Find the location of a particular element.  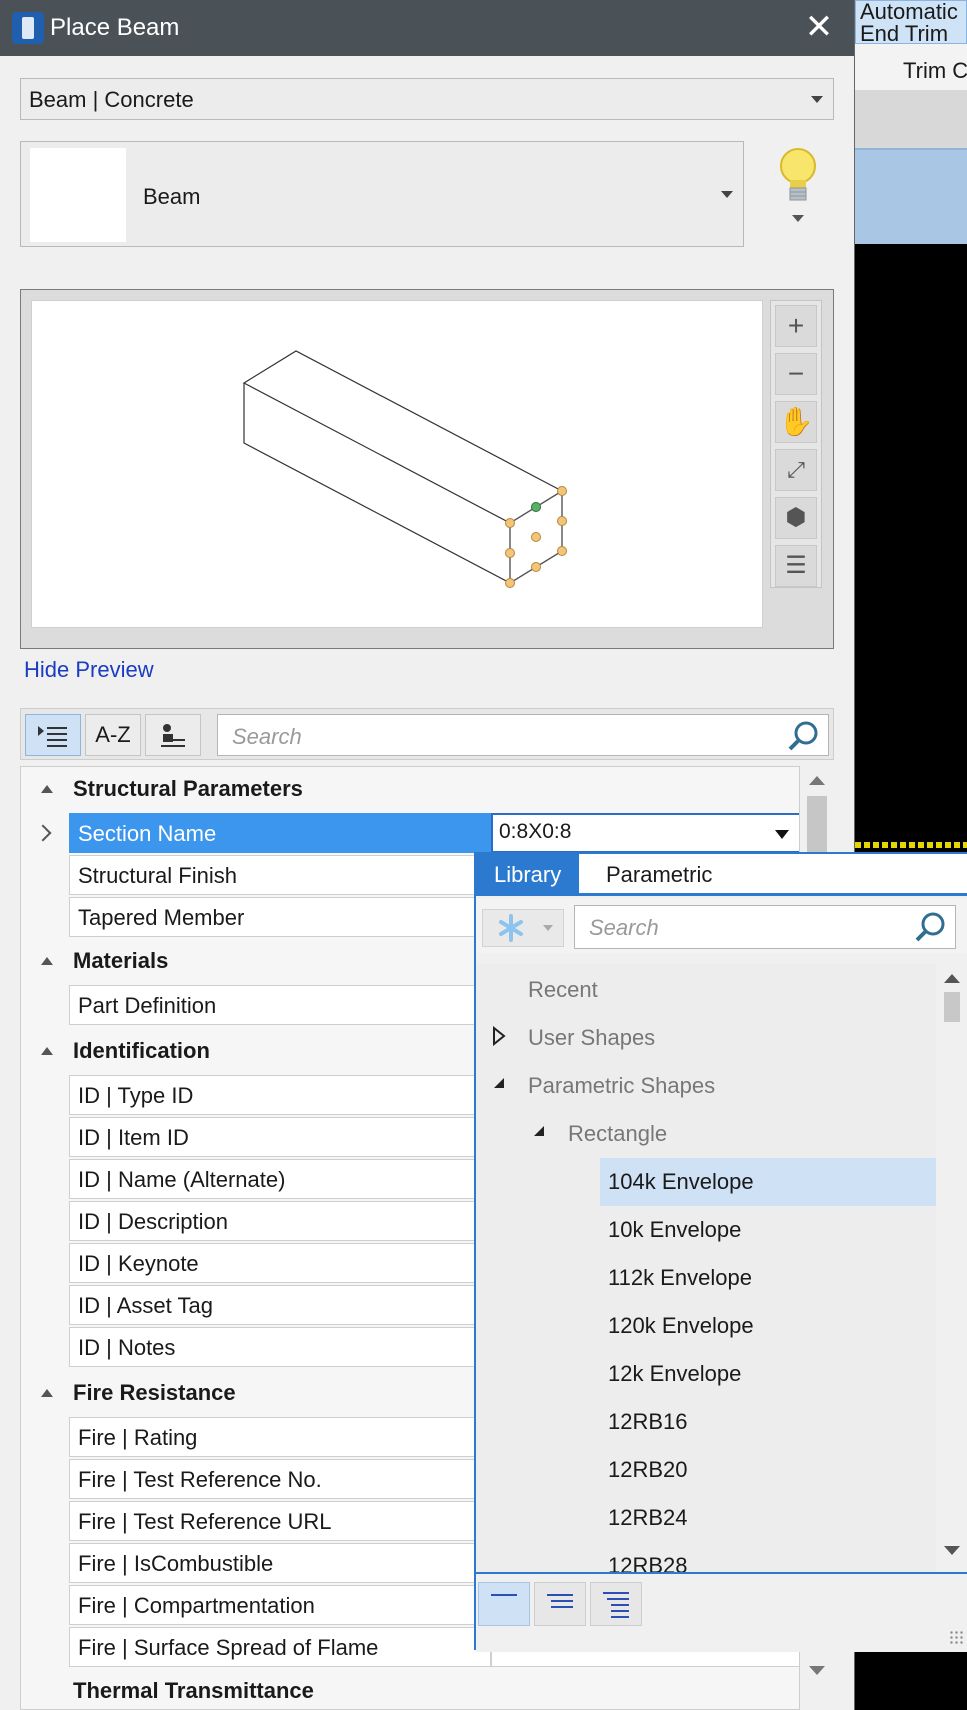

hide-preview-link: Hide Preview is located at coordinates (89, 670).